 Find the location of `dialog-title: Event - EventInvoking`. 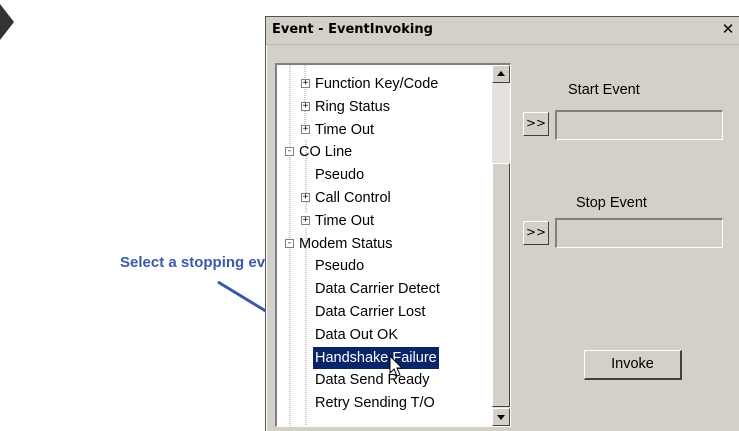

dialog-title: Event - EventInvoking is located at coordinates (352, 29).